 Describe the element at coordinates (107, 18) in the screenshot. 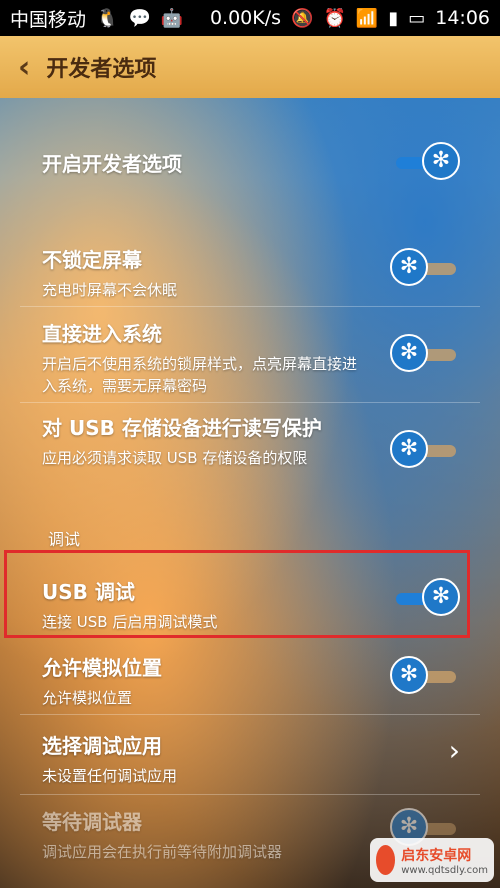

I see `qq-icon: 🐧` at that location.